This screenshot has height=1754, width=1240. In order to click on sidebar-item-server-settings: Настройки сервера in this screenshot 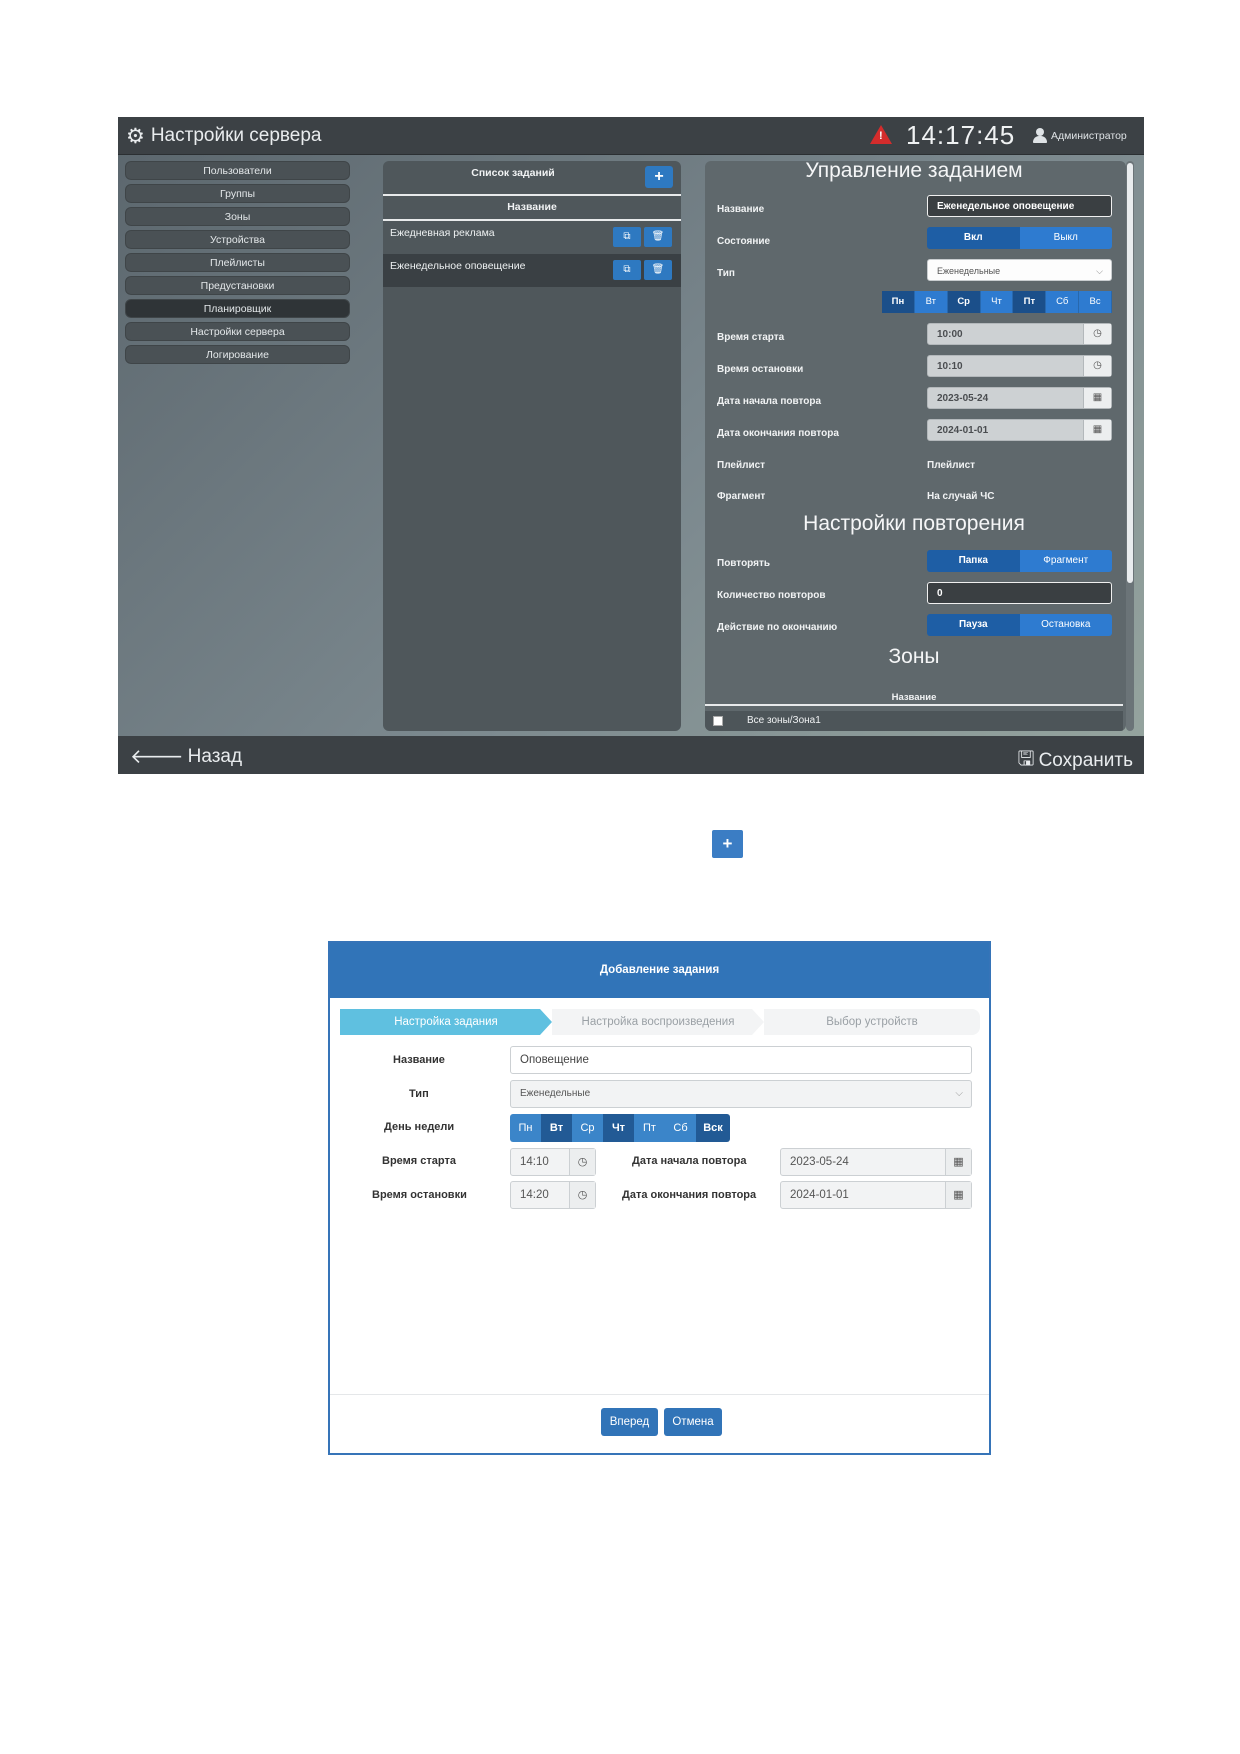, I will do `click(237, 331)`.